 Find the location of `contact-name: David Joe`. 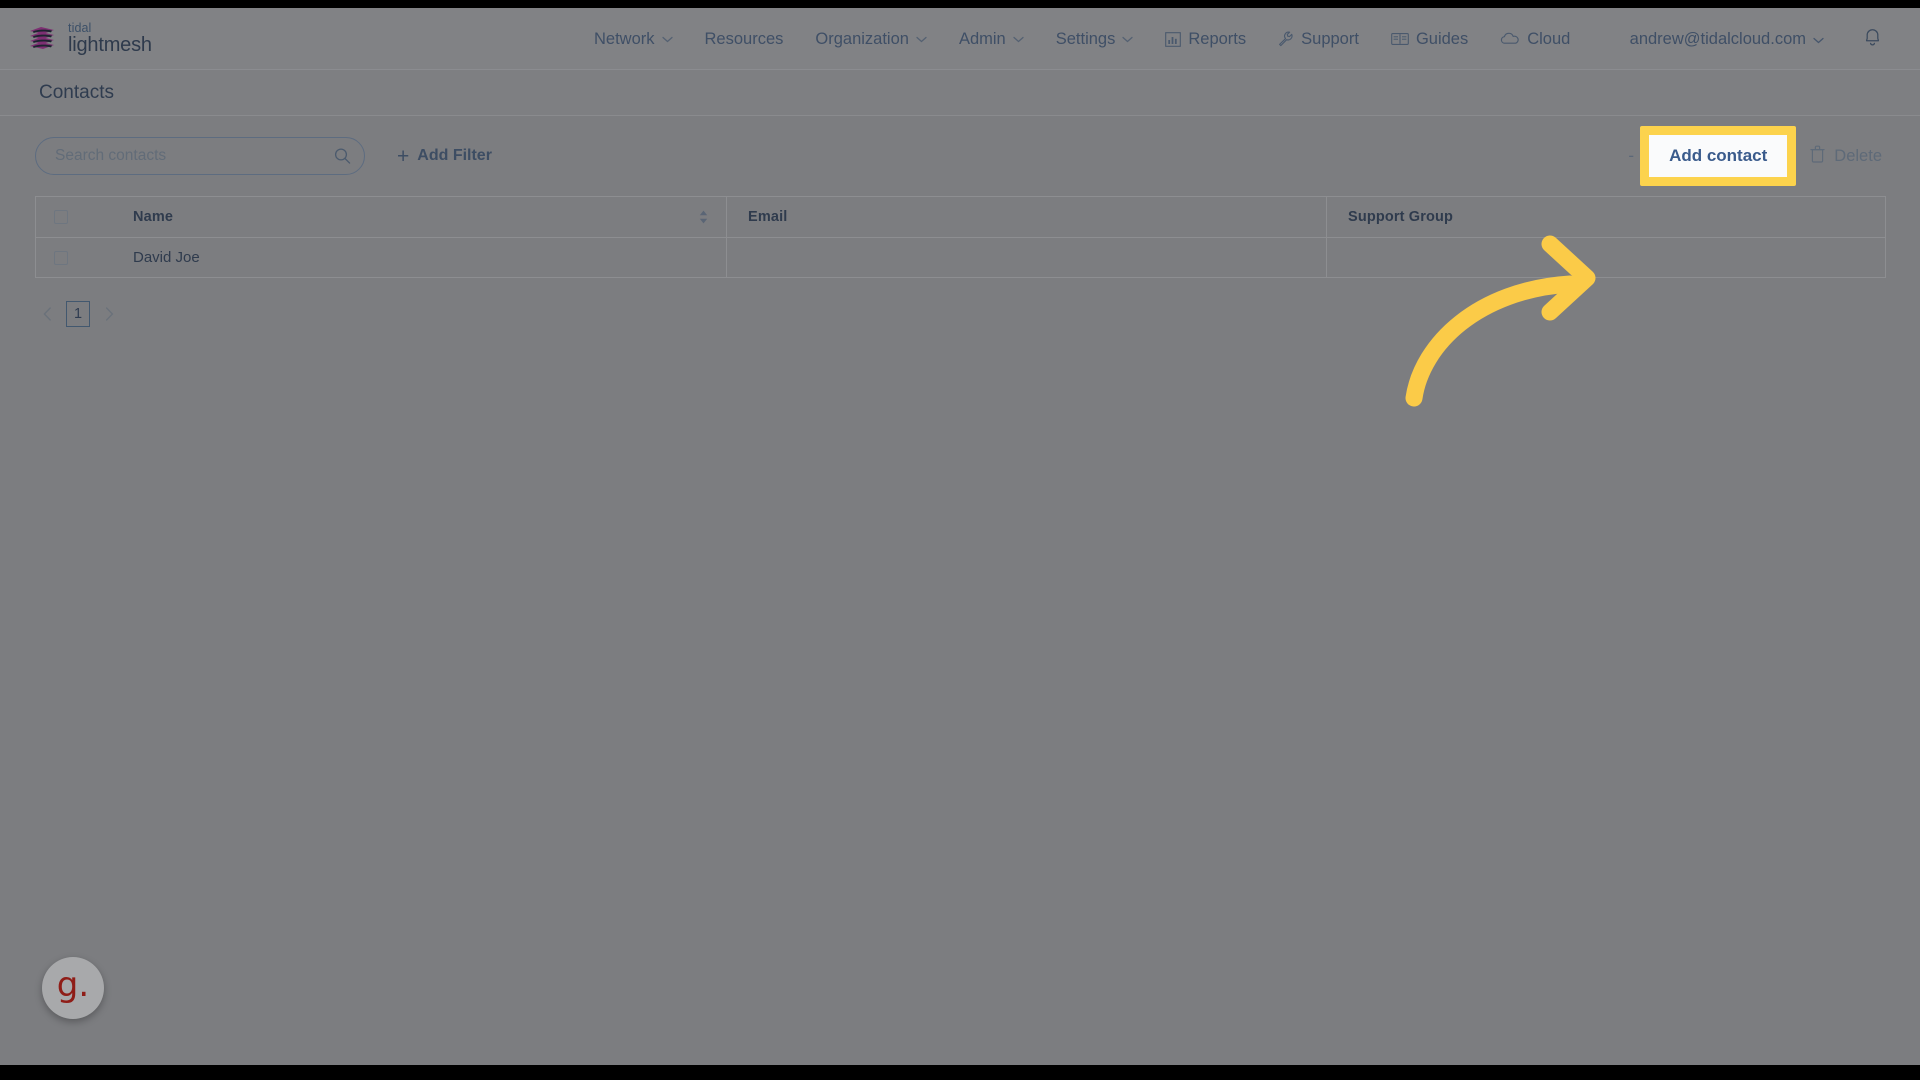

contact-name: David Joe is located at coordinates (166, 257).